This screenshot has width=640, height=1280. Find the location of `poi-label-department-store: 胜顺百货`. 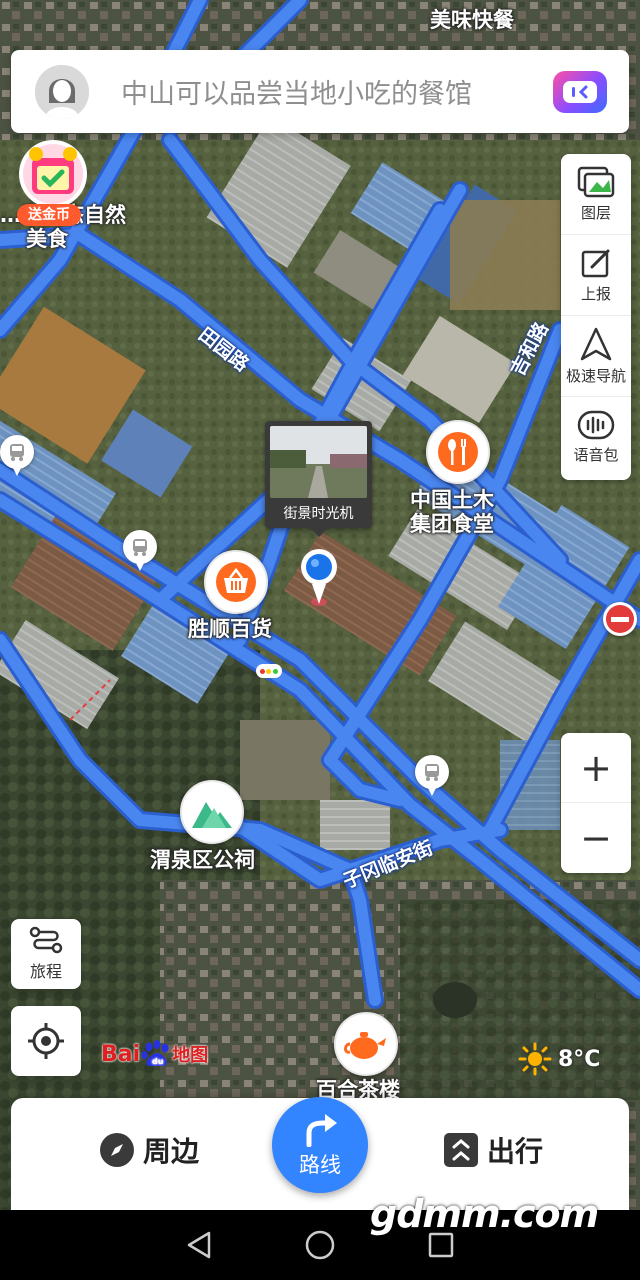

poi-label-department-store: 胜顺百货 is located at coordinates (230, 629).